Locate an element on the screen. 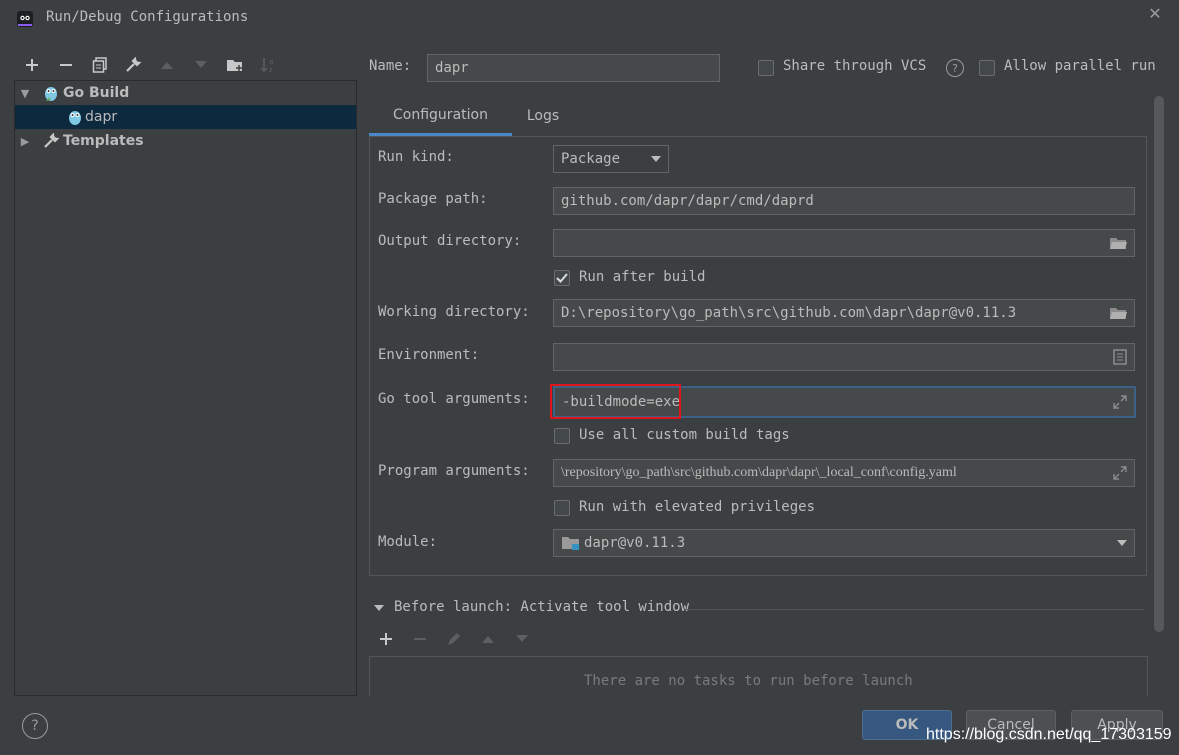 The image size is (1179, 755). help-label: ? is located at coordinates (35, 726).